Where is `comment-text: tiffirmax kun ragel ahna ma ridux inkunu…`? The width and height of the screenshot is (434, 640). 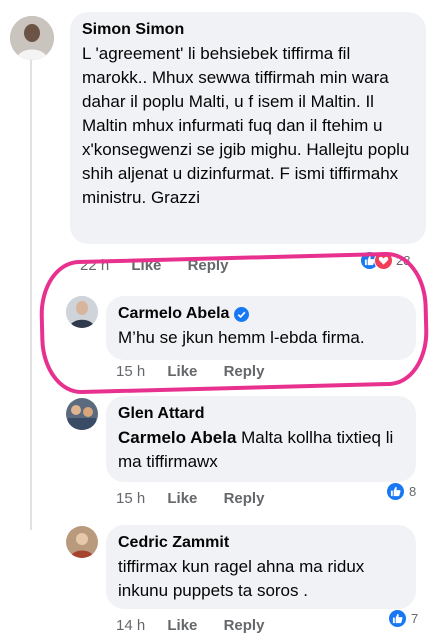
comment-text: tiffirmax kun ragel ahna ma ridux inkunu… is located at coordinates (241, 578).